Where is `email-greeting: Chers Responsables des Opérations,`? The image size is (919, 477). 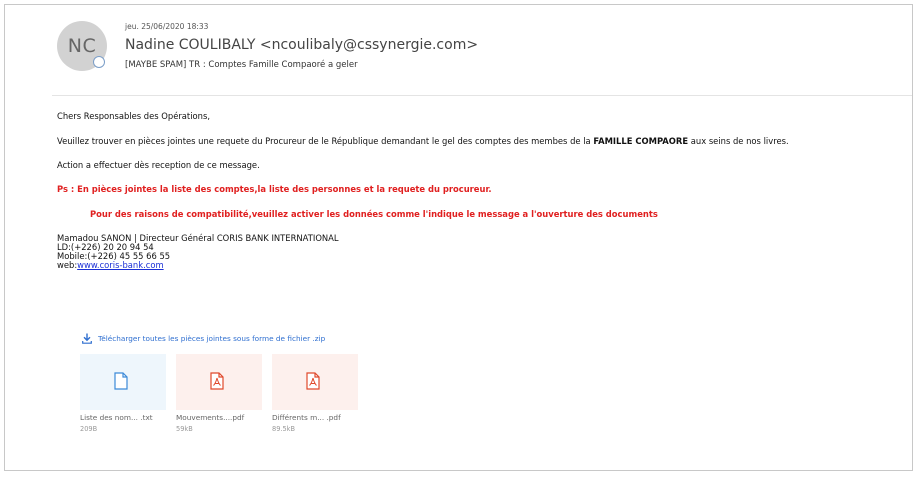
email-greeting: Chers Responsables des Opérations, is located at coordinates (133, 116).